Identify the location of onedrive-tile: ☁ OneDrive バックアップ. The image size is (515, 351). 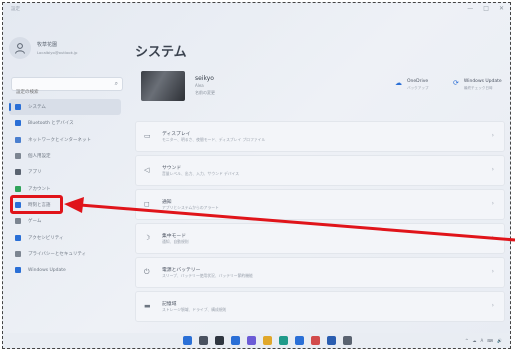
(412, 85).